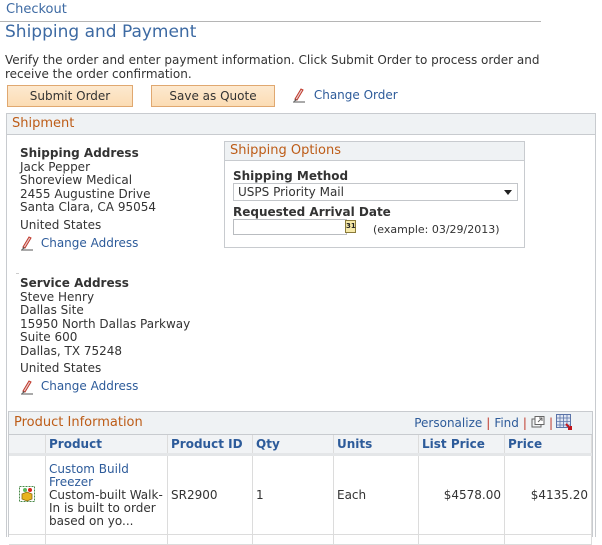 This screenshot has height=545, width=602. What do you see at coordinates (293, 445) in the screenshot?
I see `column-header-qty: Qty` at bounding box center [293, 445].